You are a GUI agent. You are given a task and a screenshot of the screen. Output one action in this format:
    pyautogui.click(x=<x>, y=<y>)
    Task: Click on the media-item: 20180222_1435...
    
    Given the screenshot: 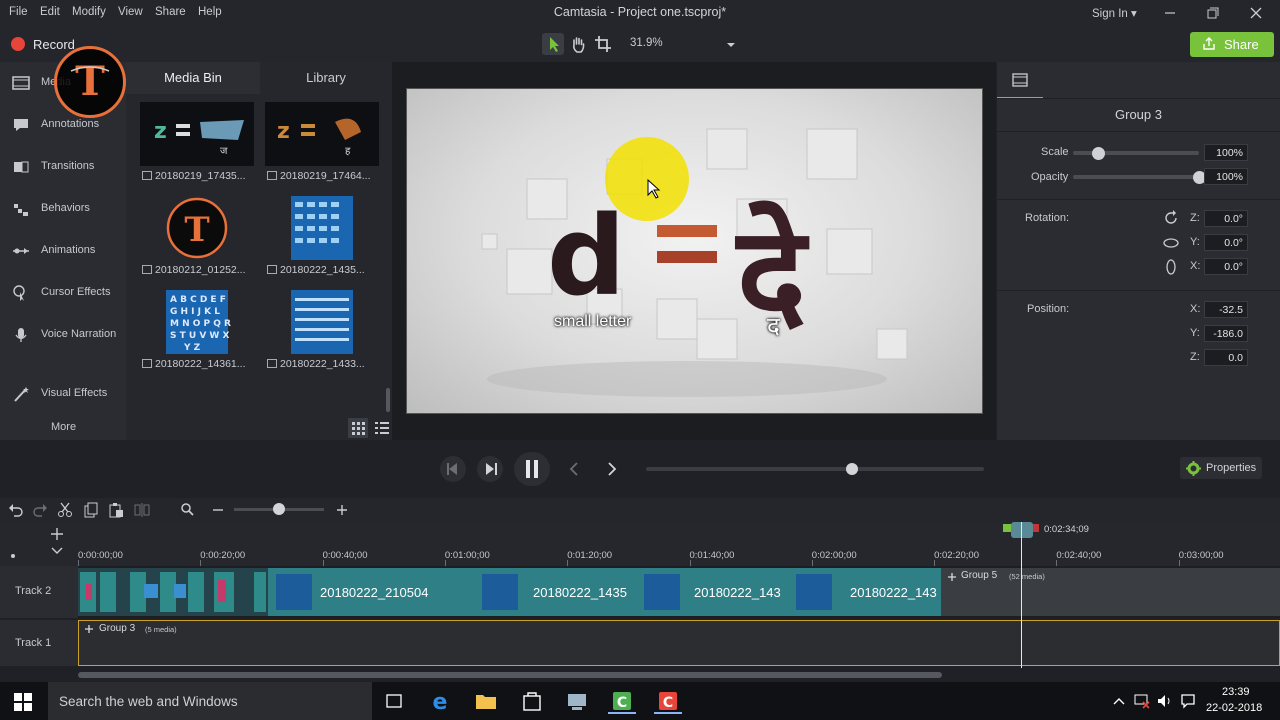 What is the action you would take?
    pyautogui.click(x=322, y=239)
    